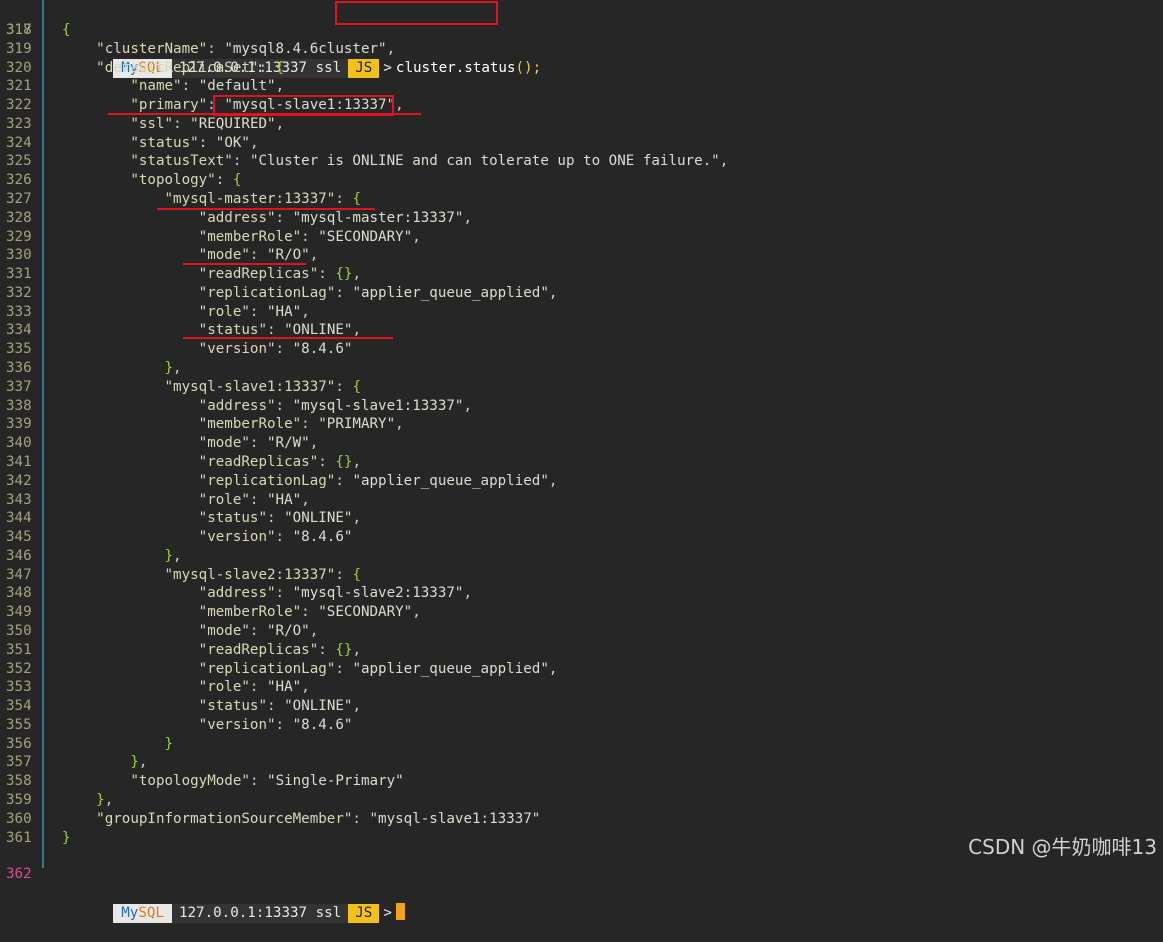  I want to click on line-code: "ssl": "REQUIRED",, so click(173, 124).